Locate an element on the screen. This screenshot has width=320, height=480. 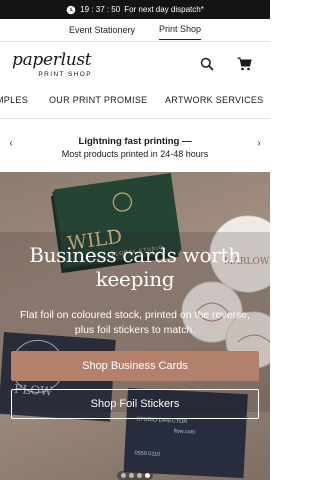
nav-item-samples: MPLES is located at coordinates (14, 100).